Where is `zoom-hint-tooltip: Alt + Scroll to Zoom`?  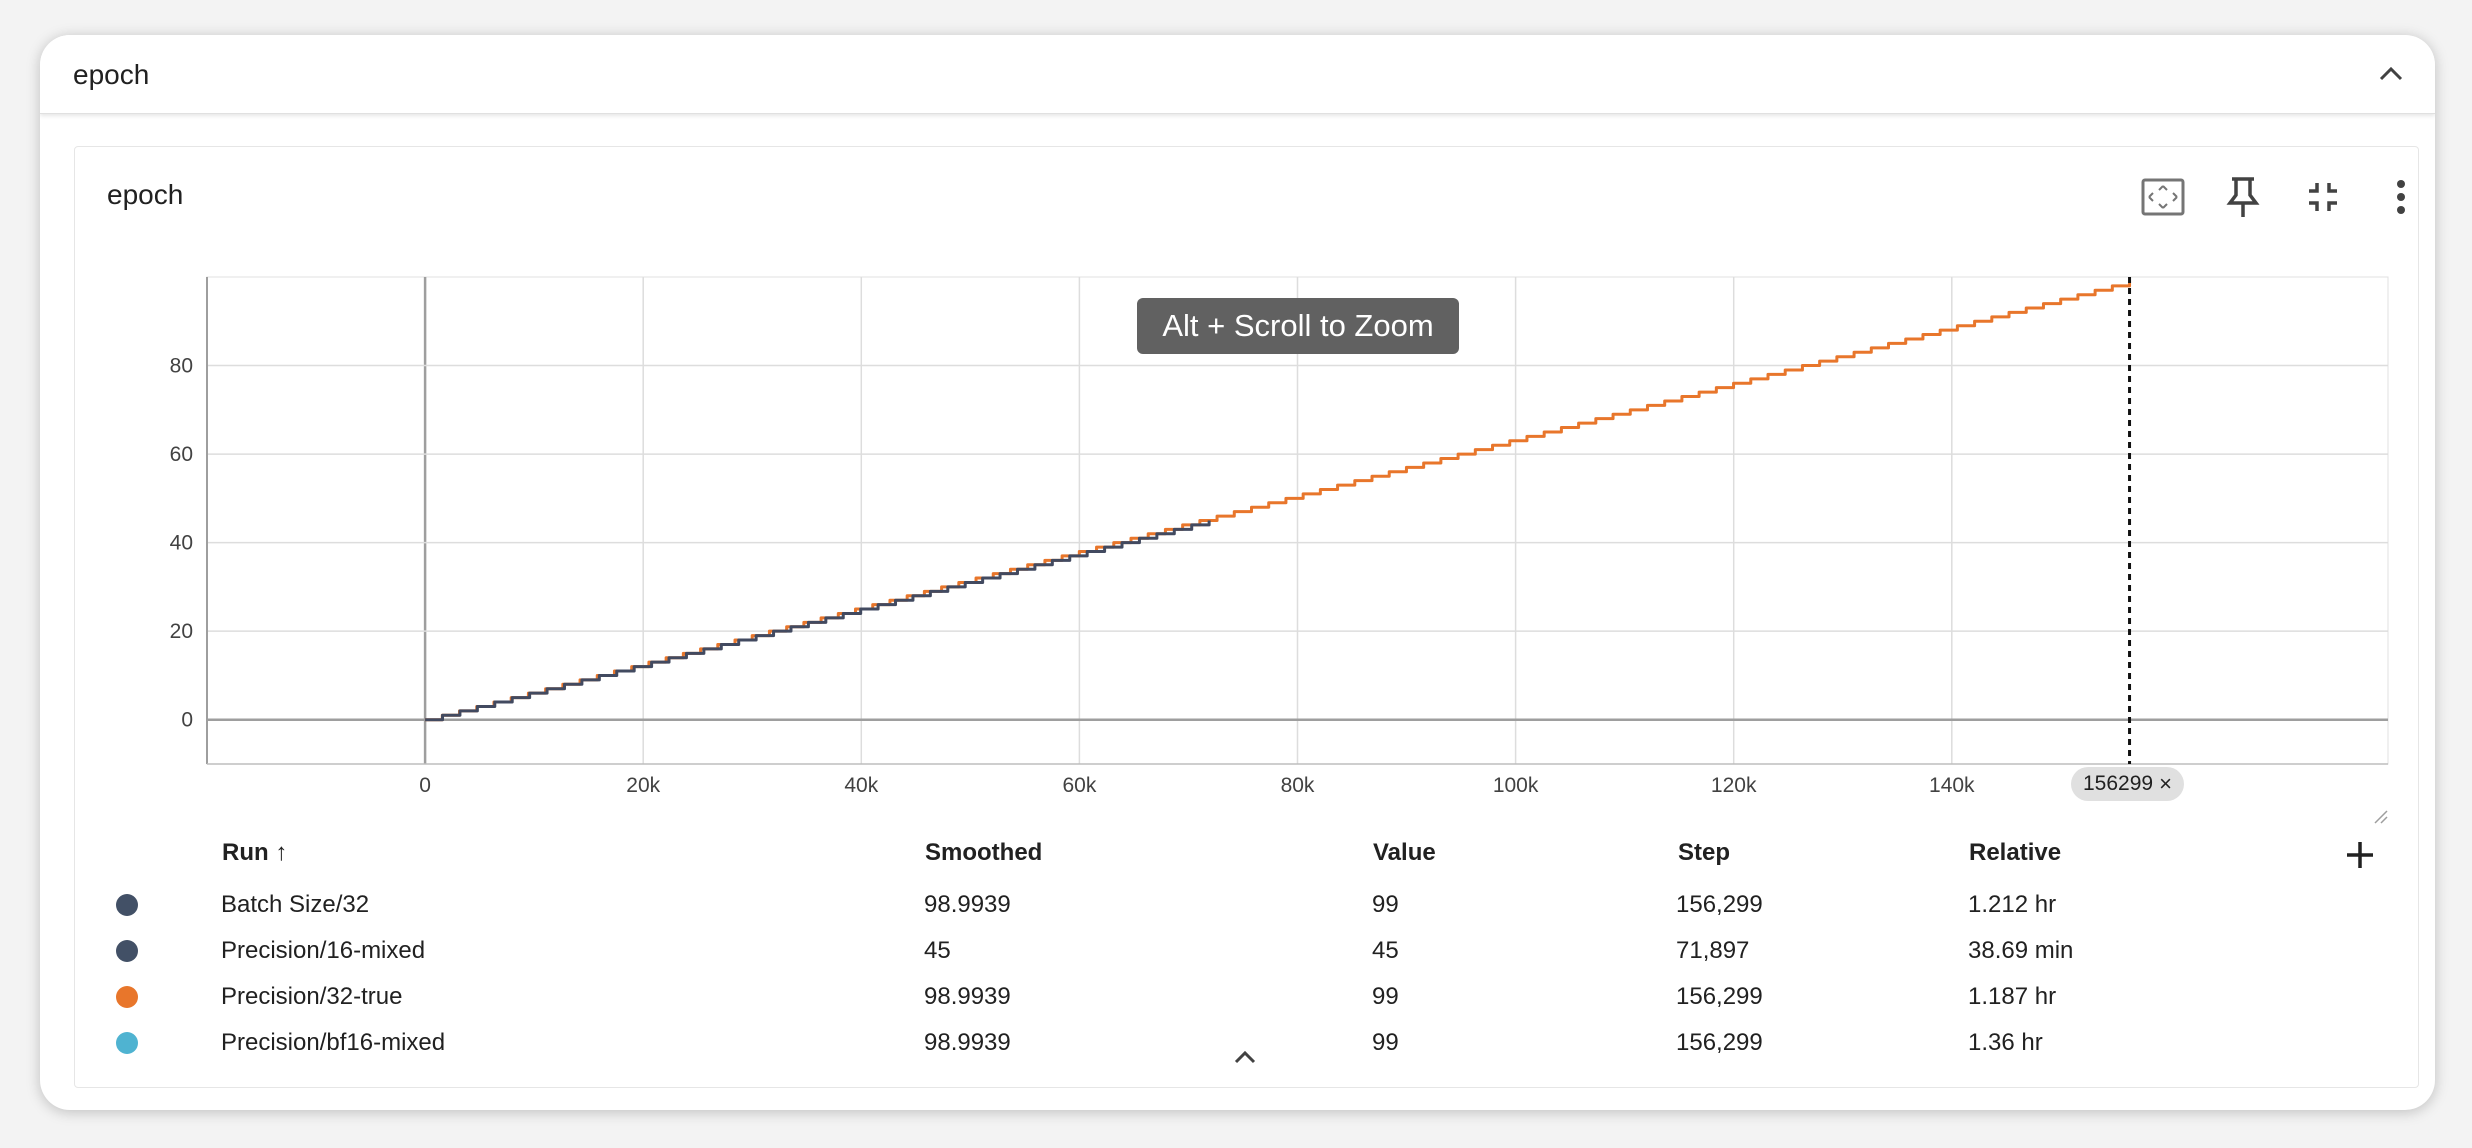 zoom-hint-tooltip: Alt + Scroll to Zoom is located at coordinates (1298, 326).